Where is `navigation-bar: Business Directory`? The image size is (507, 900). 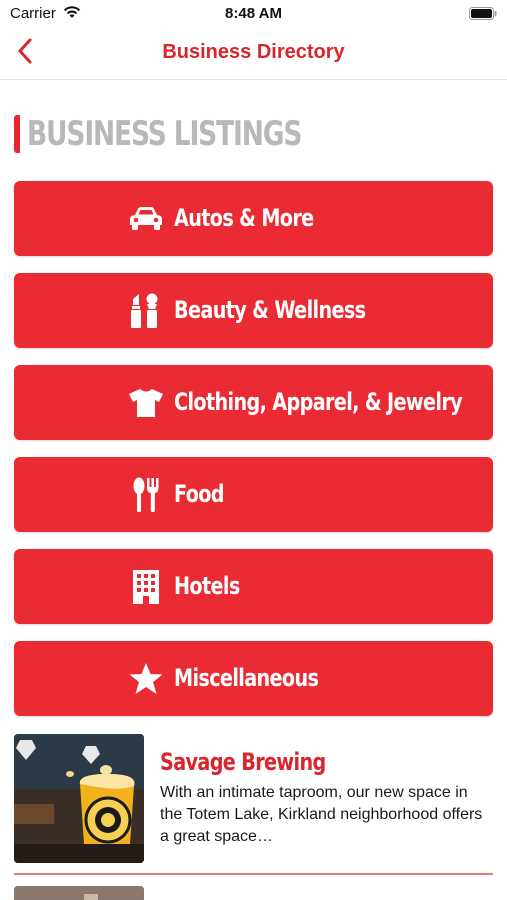
navigation-bar: Business Directory is located at coordinates (253, 54).